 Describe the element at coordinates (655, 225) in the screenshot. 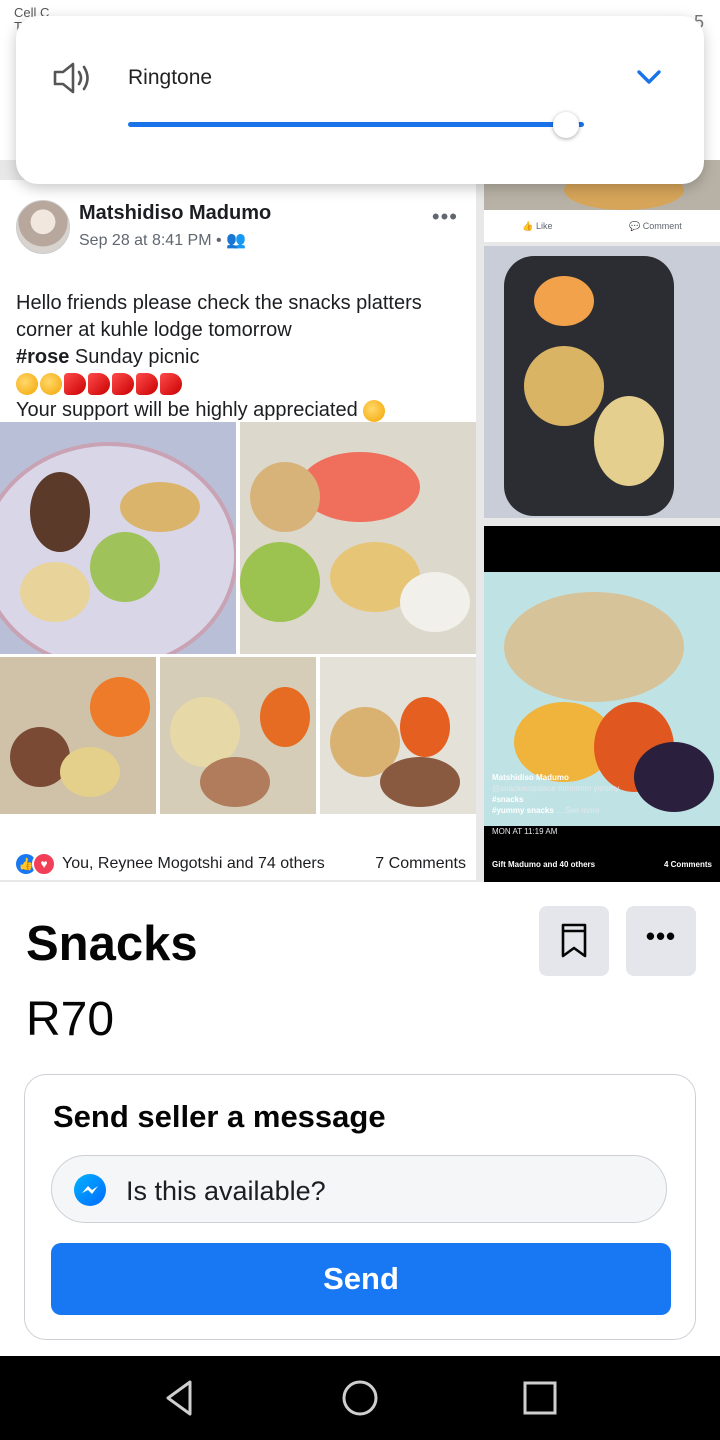

I see `inner-comment: 💬 Comment` at that location.